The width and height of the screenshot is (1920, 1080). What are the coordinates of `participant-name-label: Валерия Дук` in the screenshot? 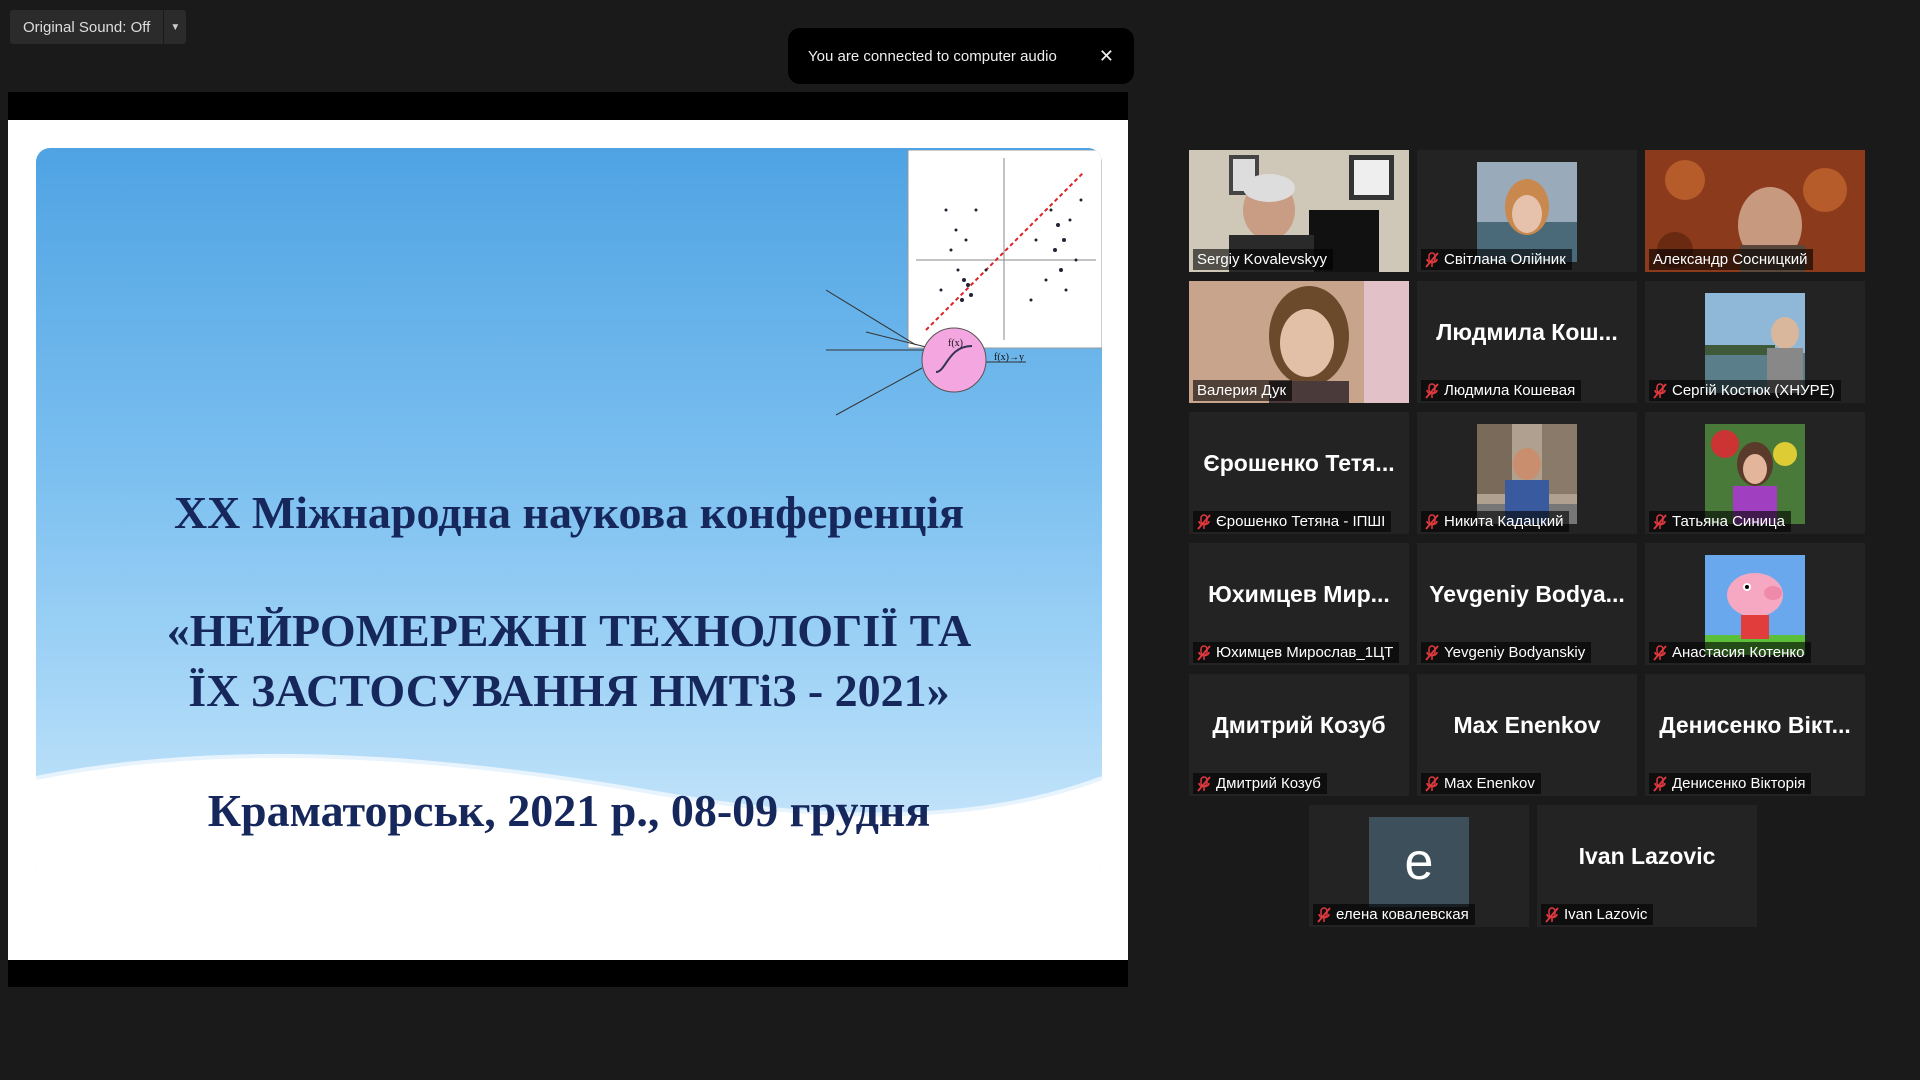 It's located at (1243, 390).